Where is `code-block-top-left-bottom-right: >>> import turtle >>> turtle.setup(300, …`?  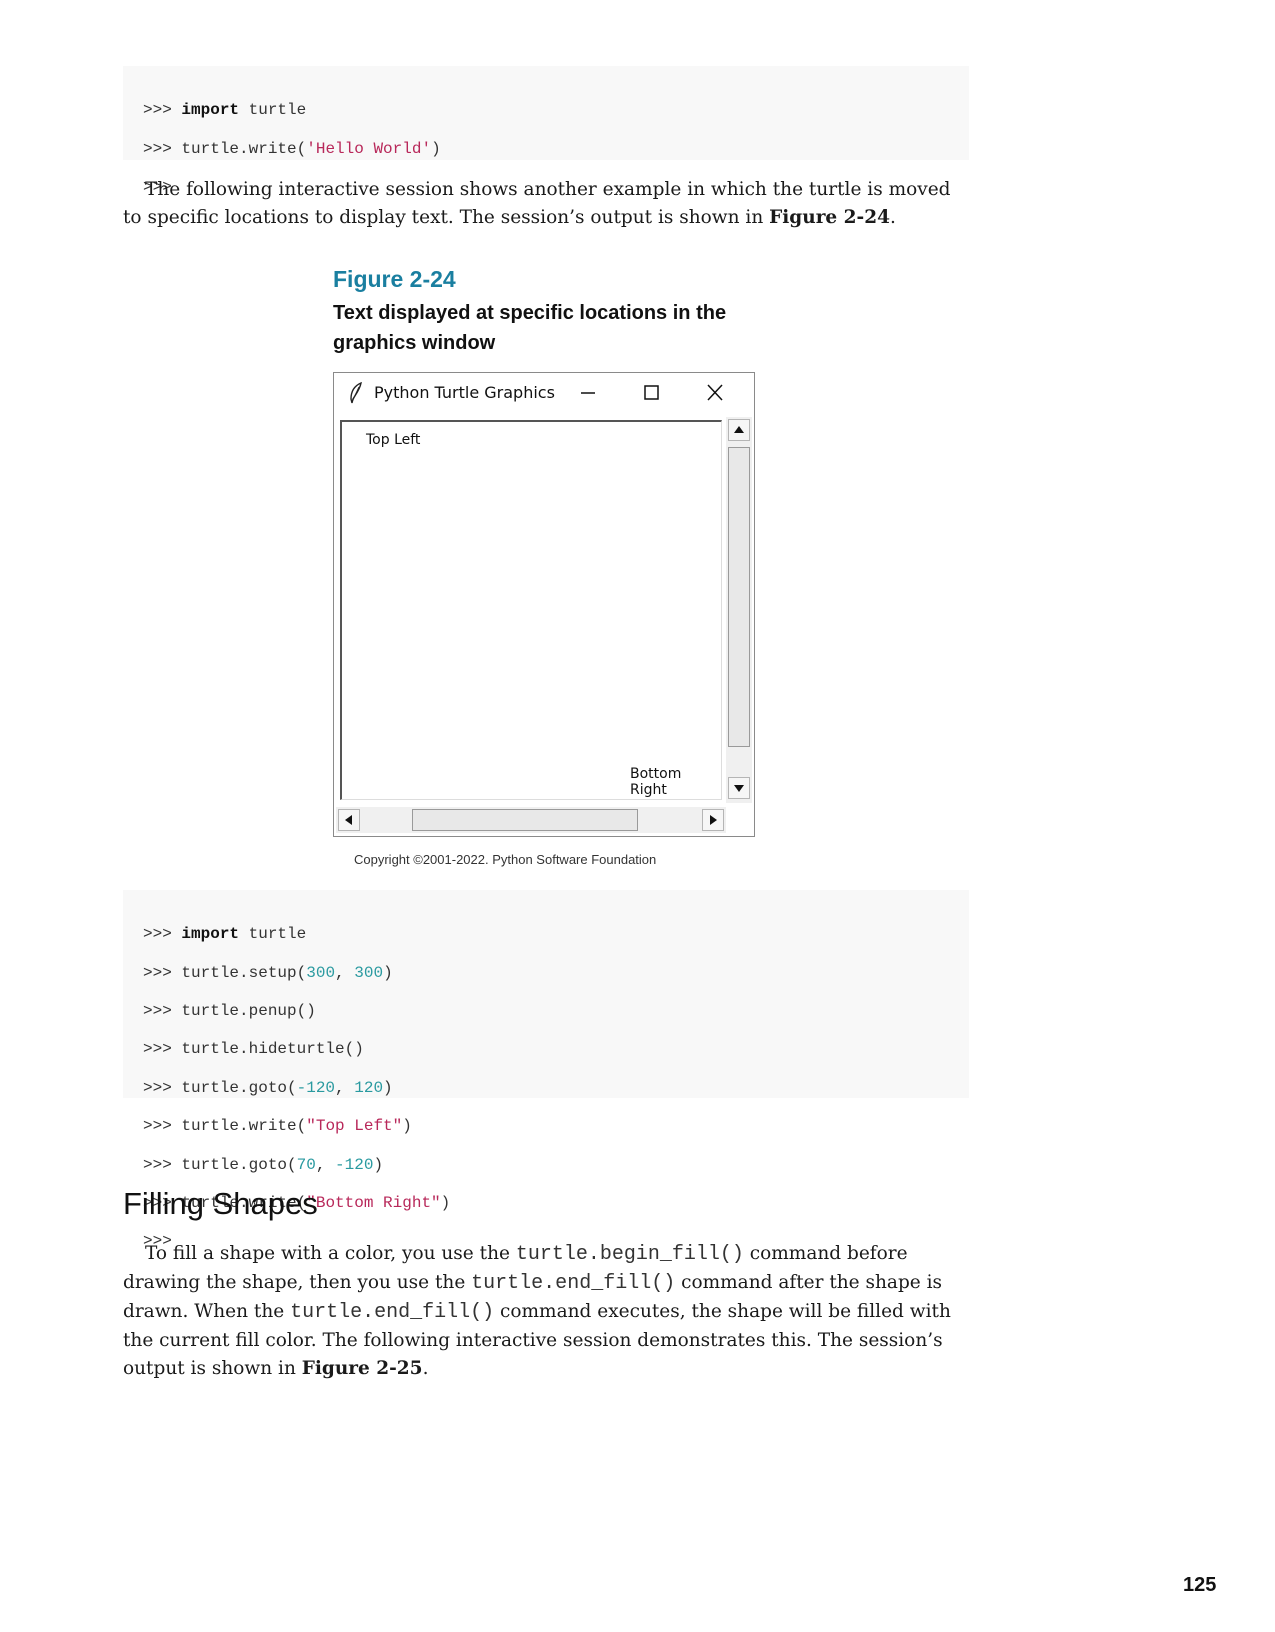
code-block-top-left-bottom-right: >>> import turtle >>> turtle.setup(300, … is located at coordinates (546, 1070).